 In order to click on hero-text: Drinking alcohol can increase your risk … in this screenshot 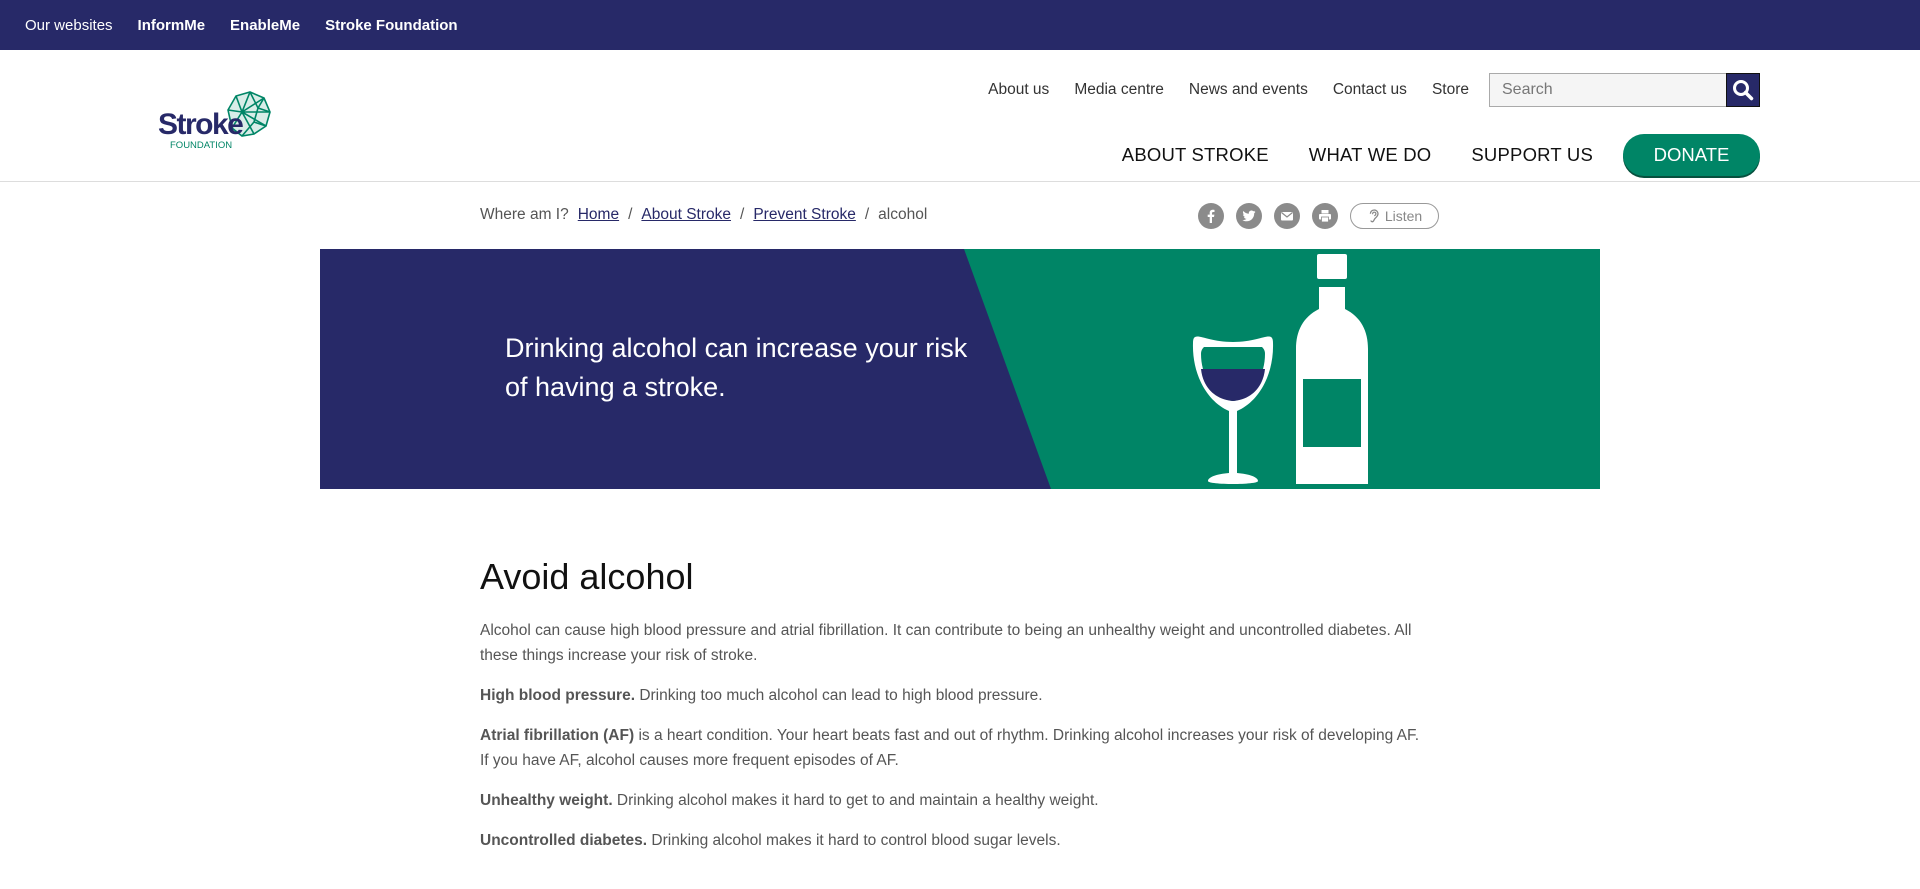, I will do `click(736, 367)`.